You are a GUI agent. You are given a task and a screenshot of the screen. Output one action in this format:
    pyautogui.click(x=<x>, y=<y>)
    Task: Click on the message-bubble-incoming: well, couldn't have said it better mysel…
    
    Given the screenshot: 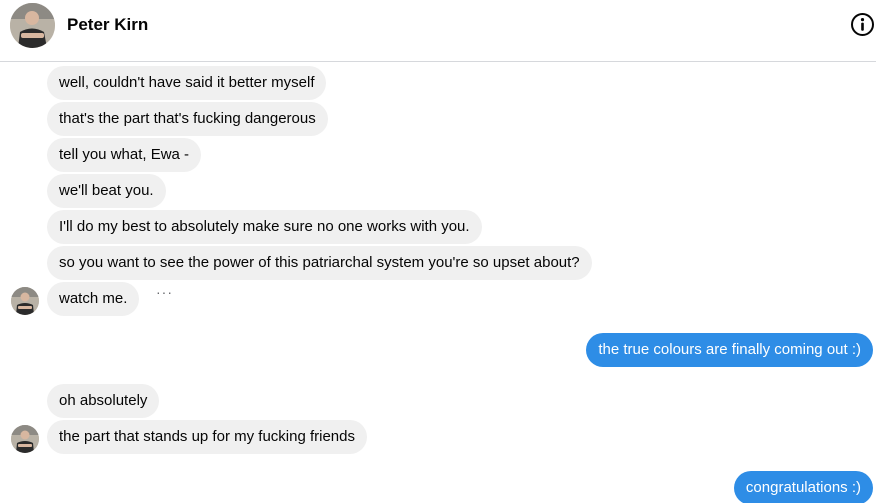 What is the action you would take?
    pyautogui.click(x=187, y=83)
    